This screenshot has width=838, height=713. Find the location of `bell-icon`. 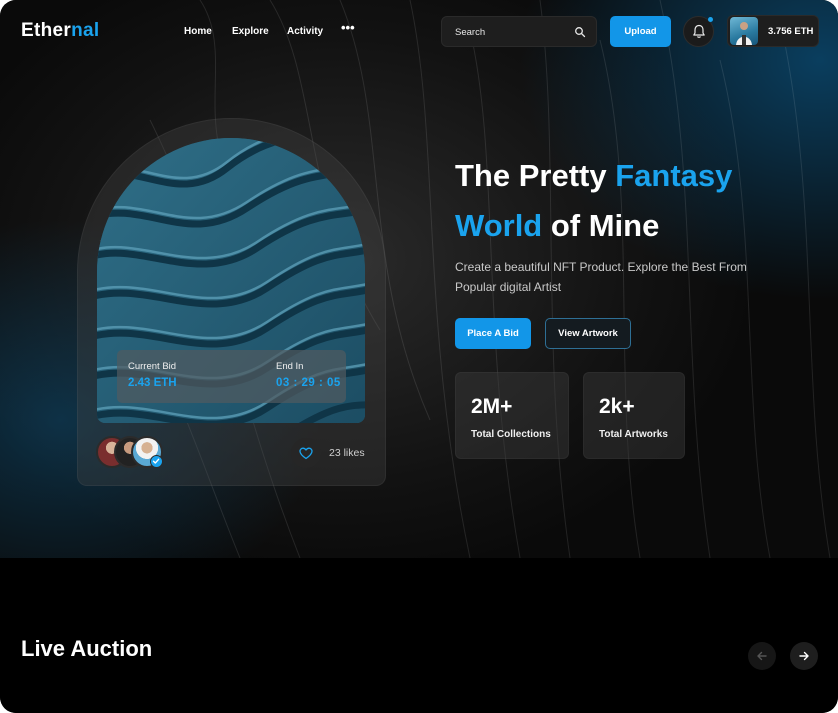

bell-icon is located at coordinates (699, 31).